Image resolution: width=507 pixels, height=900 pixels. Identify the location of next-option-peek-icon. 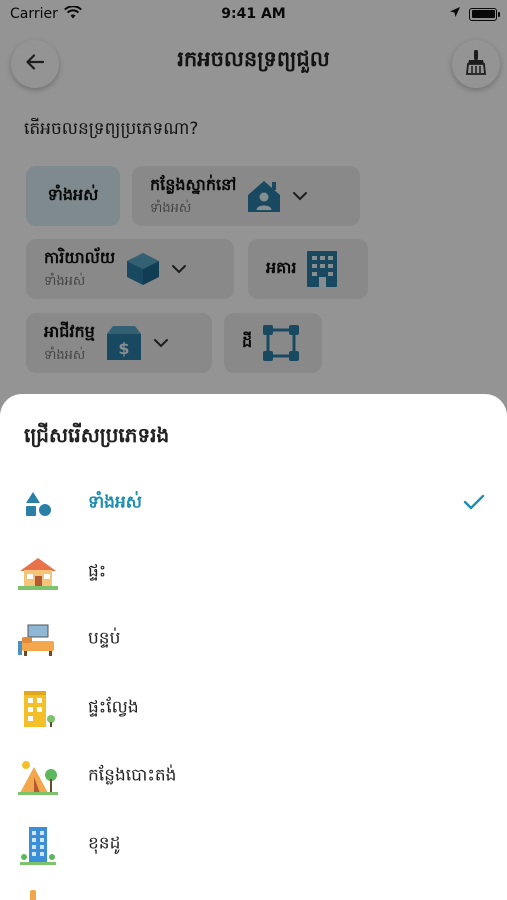
(33, 895).